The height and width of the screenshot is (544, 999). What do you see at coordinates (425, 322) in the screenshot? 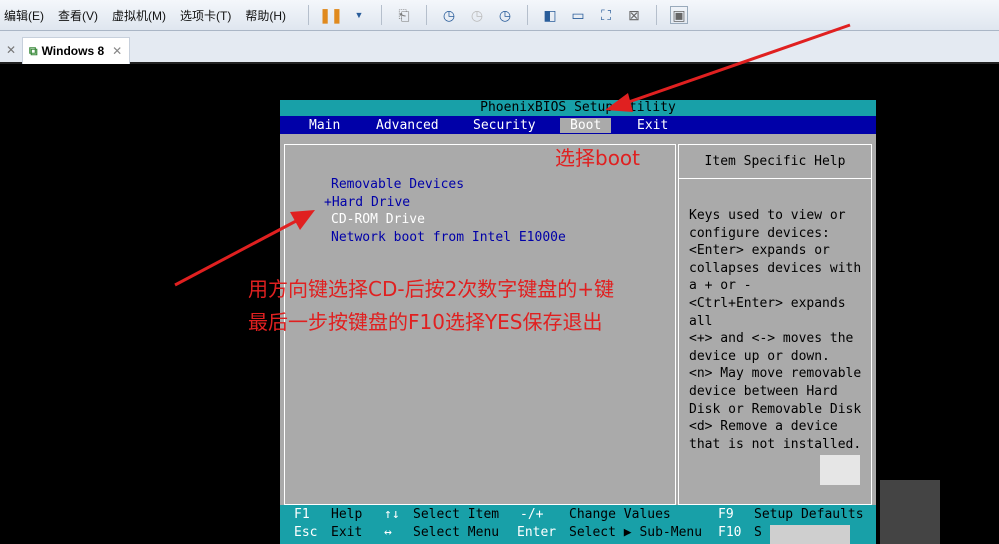
I see `annotation-line-2: 最后一步按键盘的F10选择YES保存退出` at bounding box center [425, 322].